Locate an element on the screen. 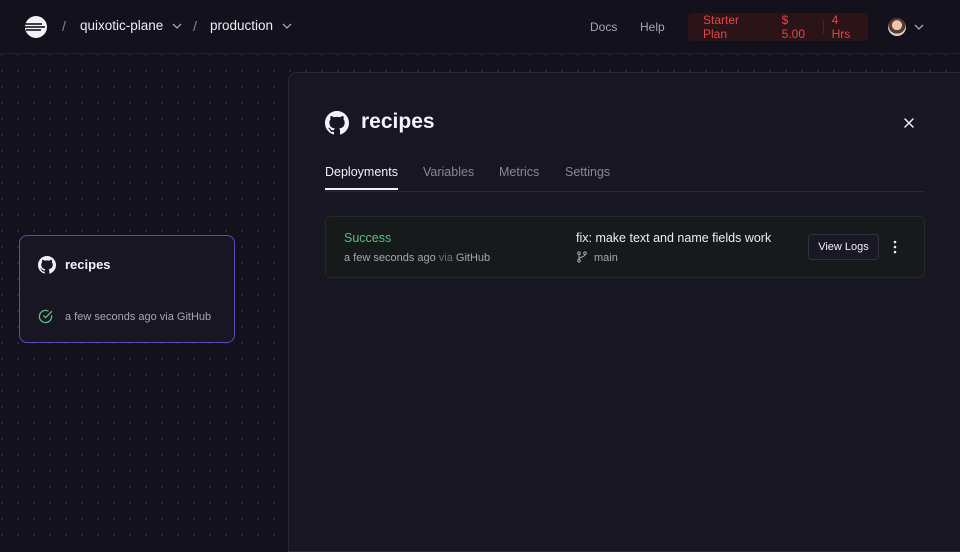  branch-name: main is located at coordinates (606, 258).